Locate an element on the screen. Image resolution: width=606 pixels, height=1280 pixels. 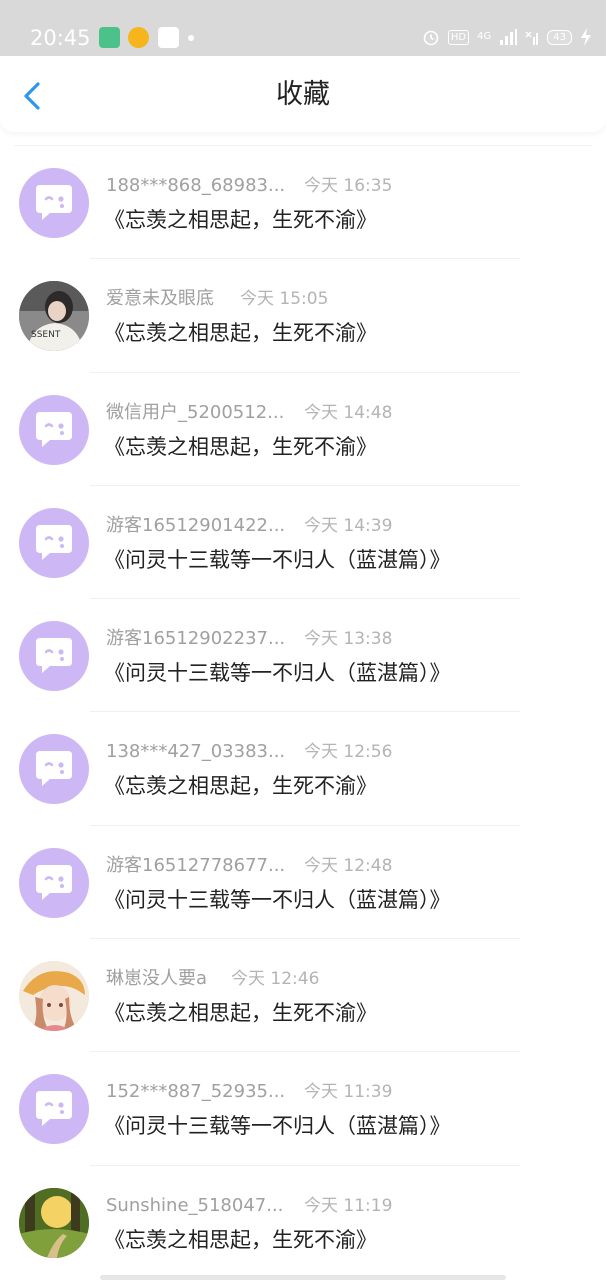
avatar: SSENT is located at coordinates (54, 316).